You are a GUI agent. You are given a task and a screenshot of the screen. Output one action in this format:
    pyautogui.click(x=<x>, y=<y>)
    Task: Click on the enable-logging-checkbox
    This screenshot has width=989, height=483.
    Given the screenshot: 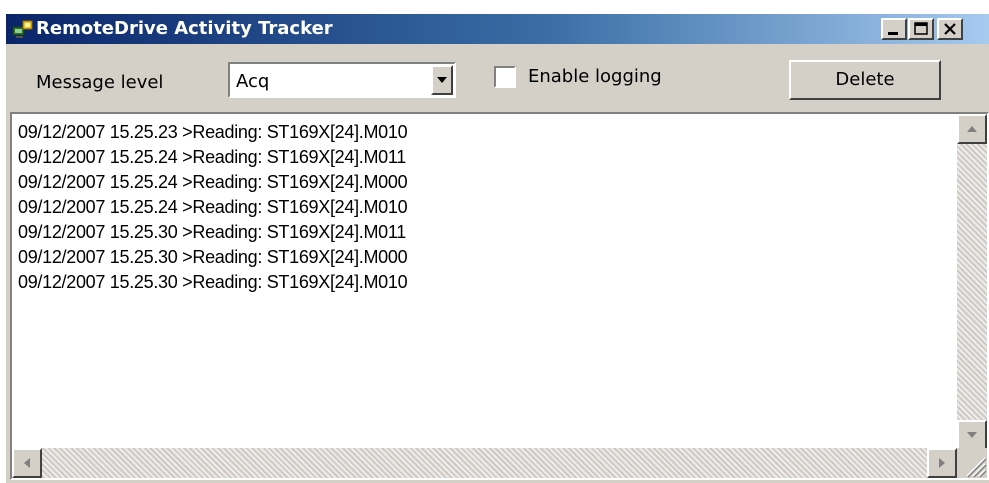 What is the action you would take?
    pyautogui.click(x=505, y=77)
    